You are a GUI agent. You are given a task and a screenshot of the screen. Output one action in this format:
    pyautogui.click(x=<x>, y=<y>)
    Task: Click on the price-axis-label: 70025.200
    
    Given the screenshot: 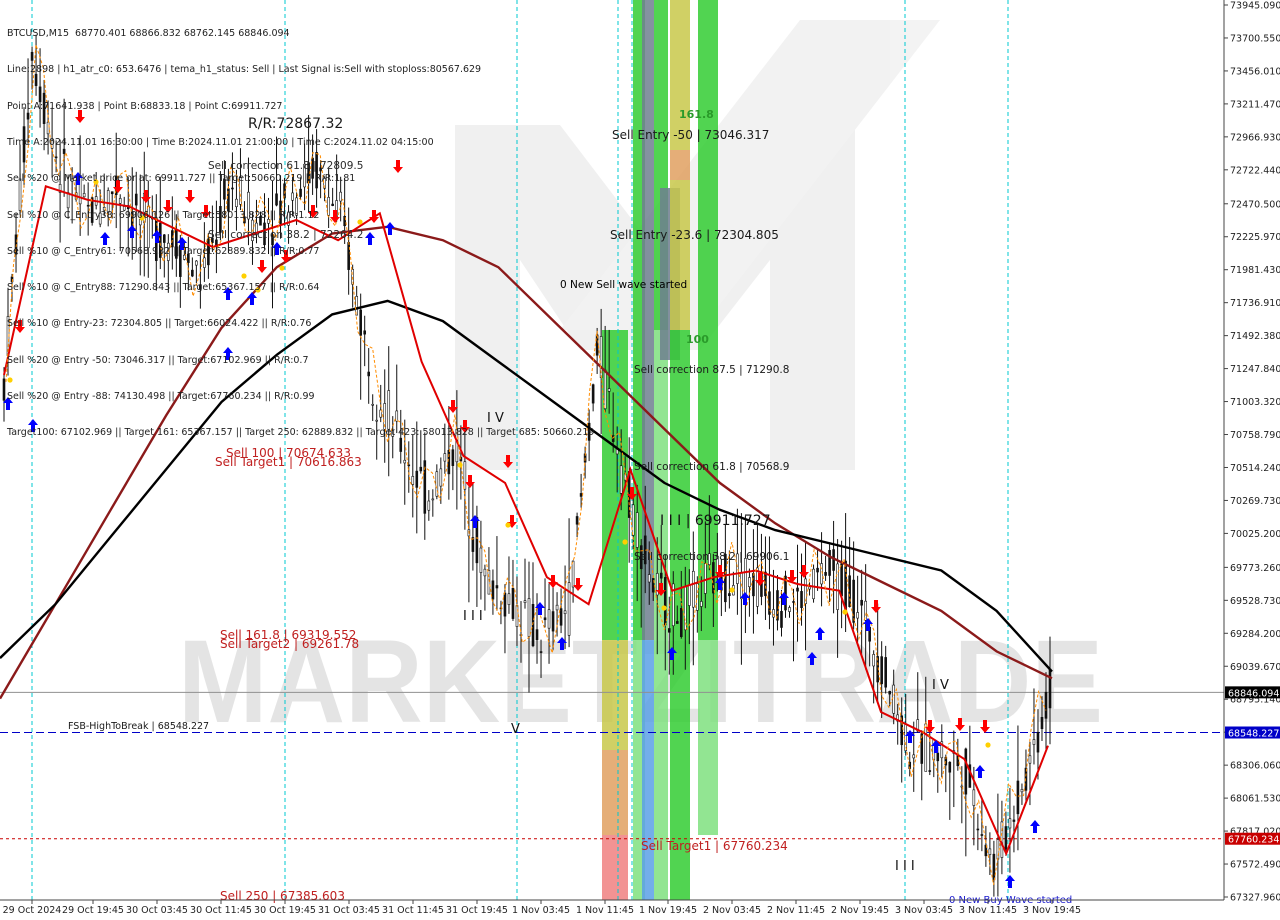 What is the action you would take?
    pyautogui.click(x=1255, y=534)
    